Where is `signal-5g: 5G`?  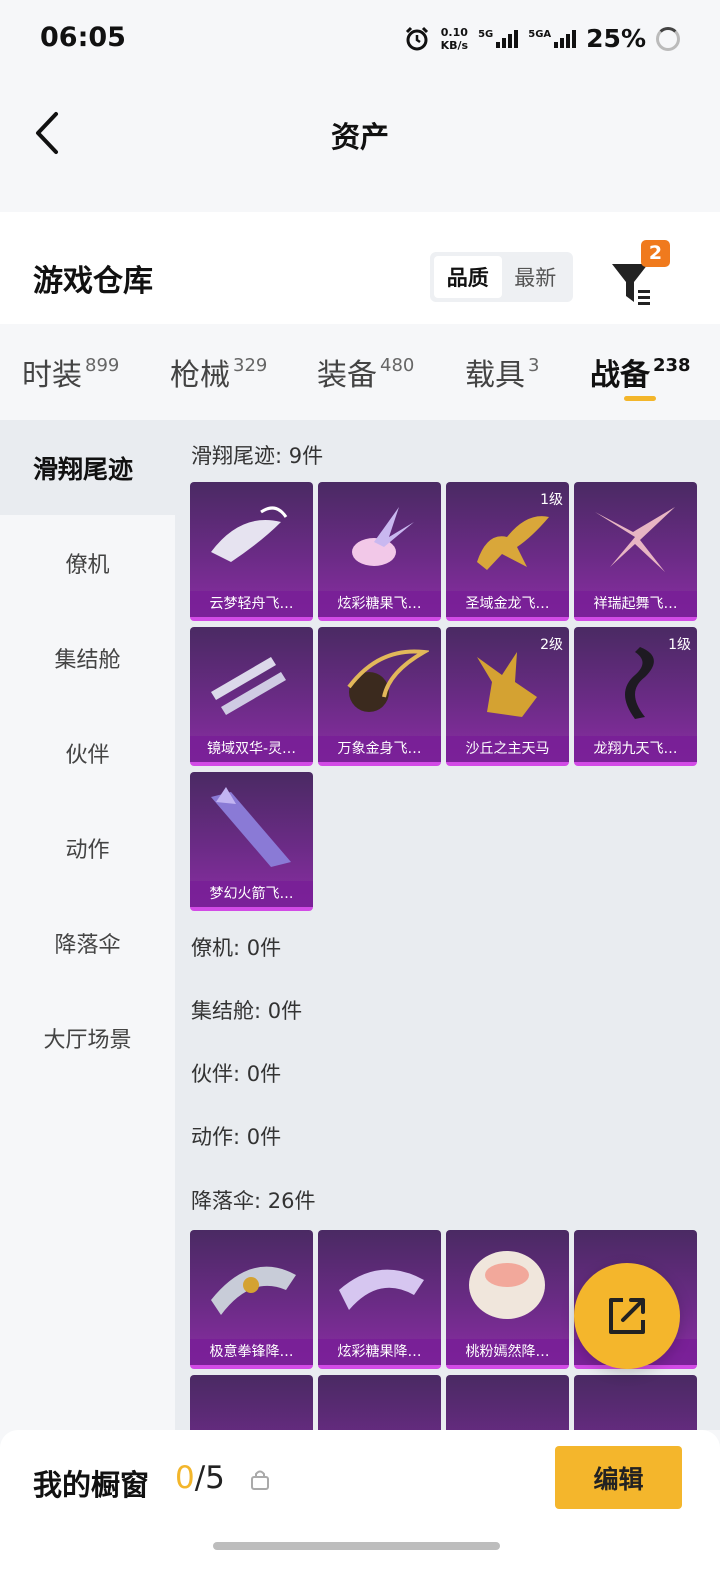
signal-5g: 5G is located at coordinates (498, 38).